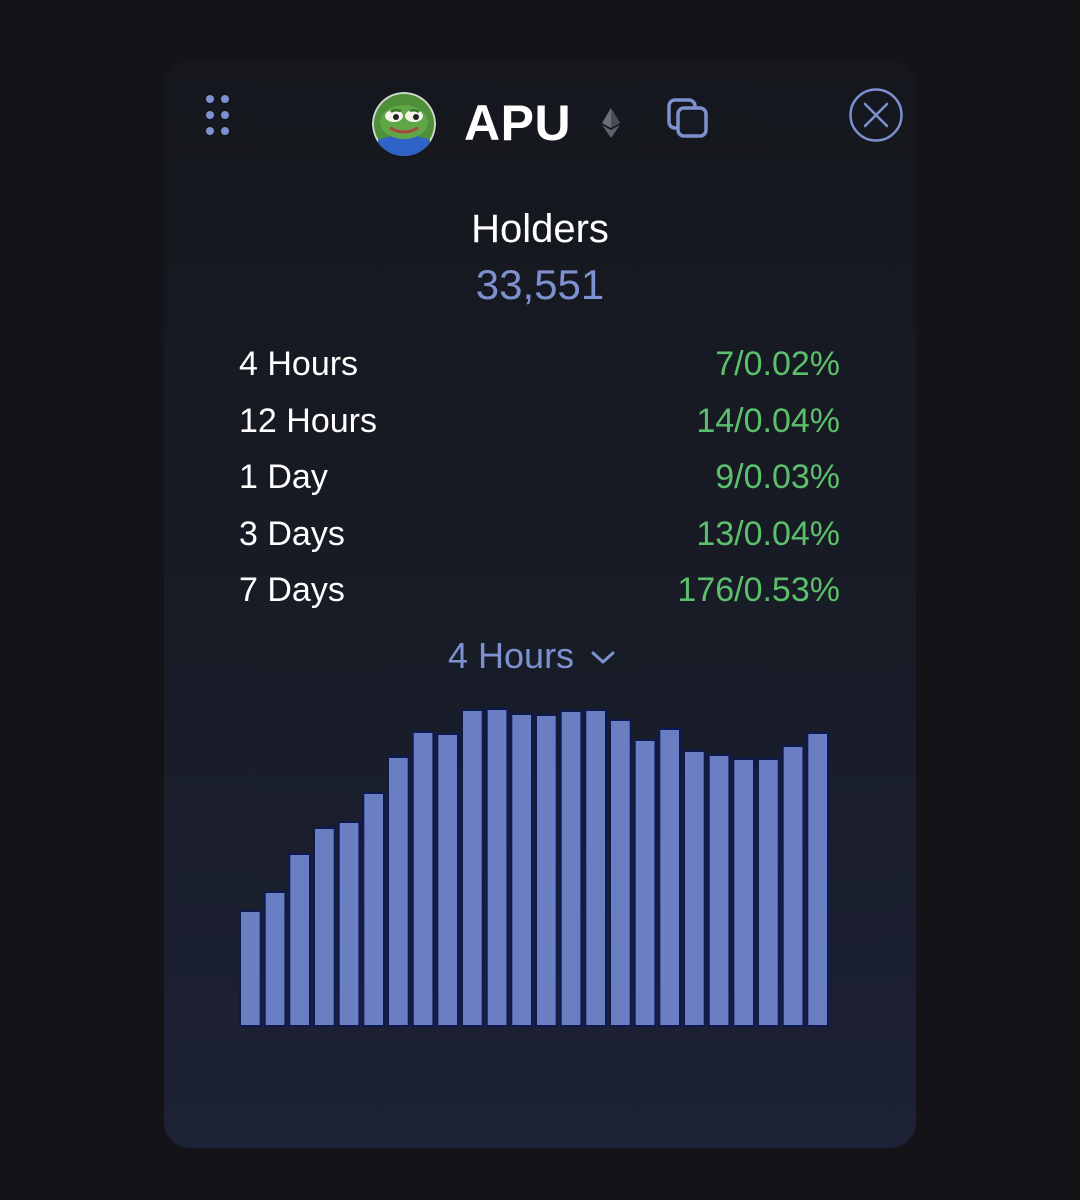 This screenshot has height=1200, width=1080. What do you see at coordinates (539, 590) in the screenshot?
I see `stat-row-7-days: 7 Days 176/0.53%` at bounding box center [539, 590].